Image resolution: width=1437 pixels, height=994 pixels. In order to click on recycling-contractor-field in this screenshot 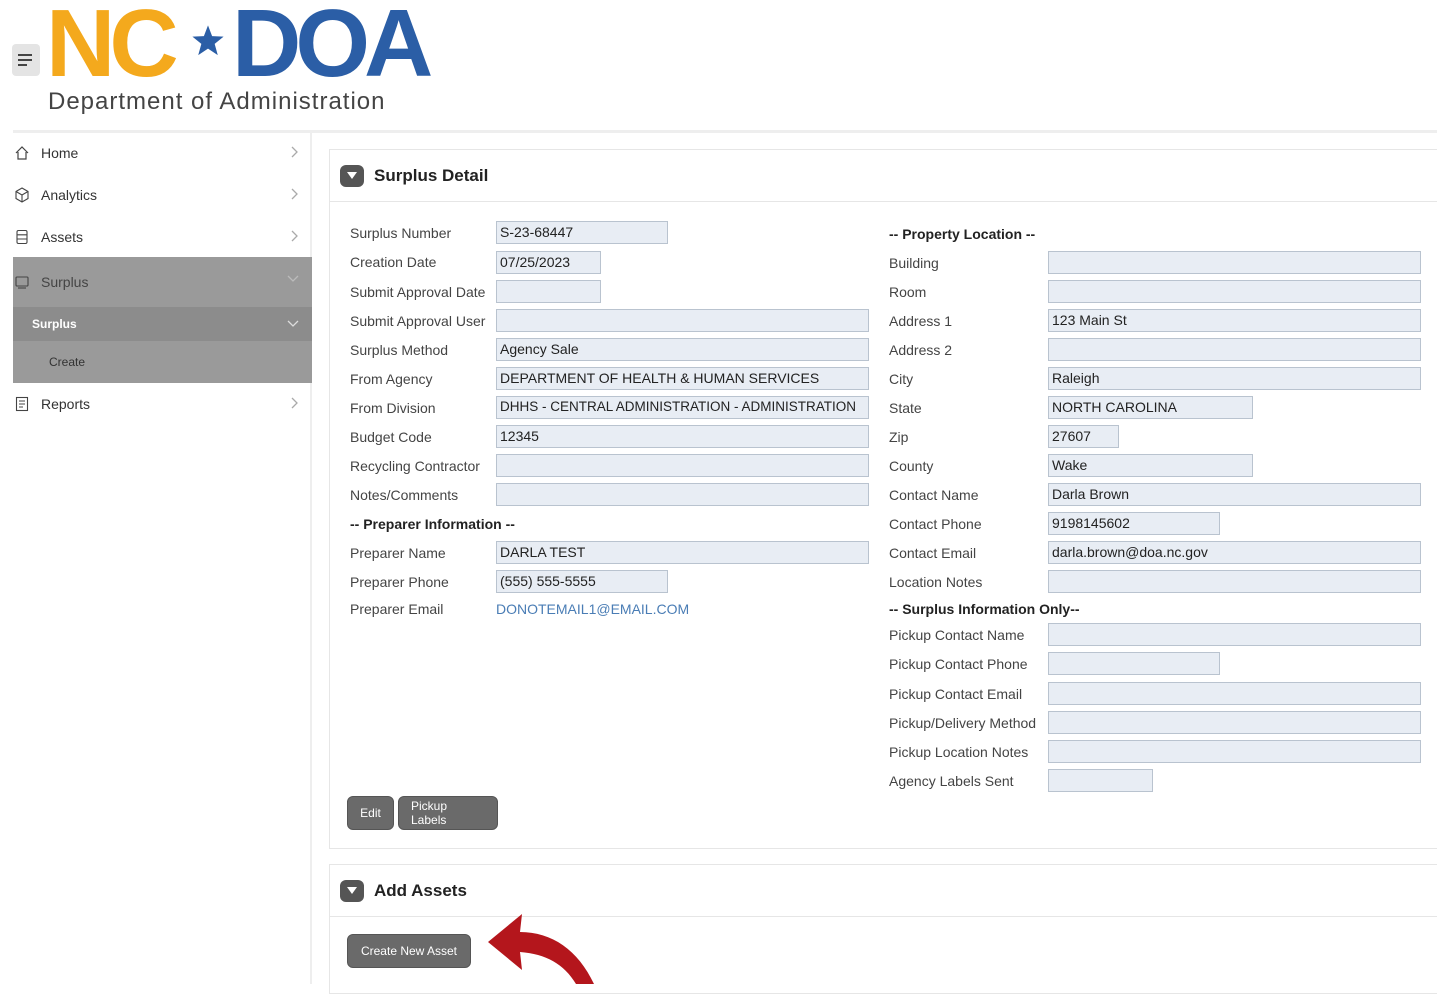, I will do `click(682, 465)`.